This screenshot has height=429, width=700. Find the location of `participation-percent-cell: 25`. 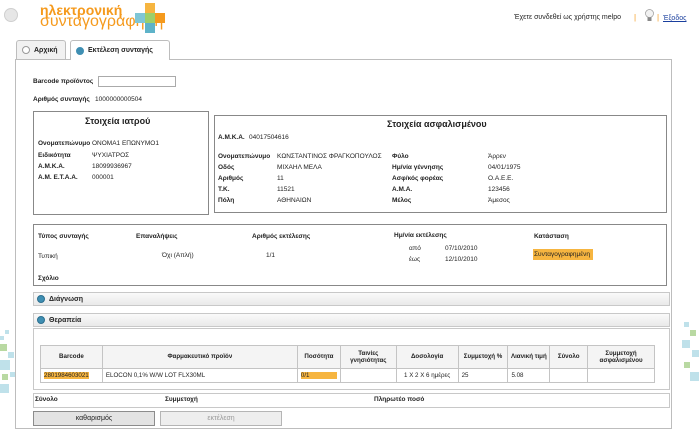

participation-percent-cell: 25 is located at coordinates (483, 375).